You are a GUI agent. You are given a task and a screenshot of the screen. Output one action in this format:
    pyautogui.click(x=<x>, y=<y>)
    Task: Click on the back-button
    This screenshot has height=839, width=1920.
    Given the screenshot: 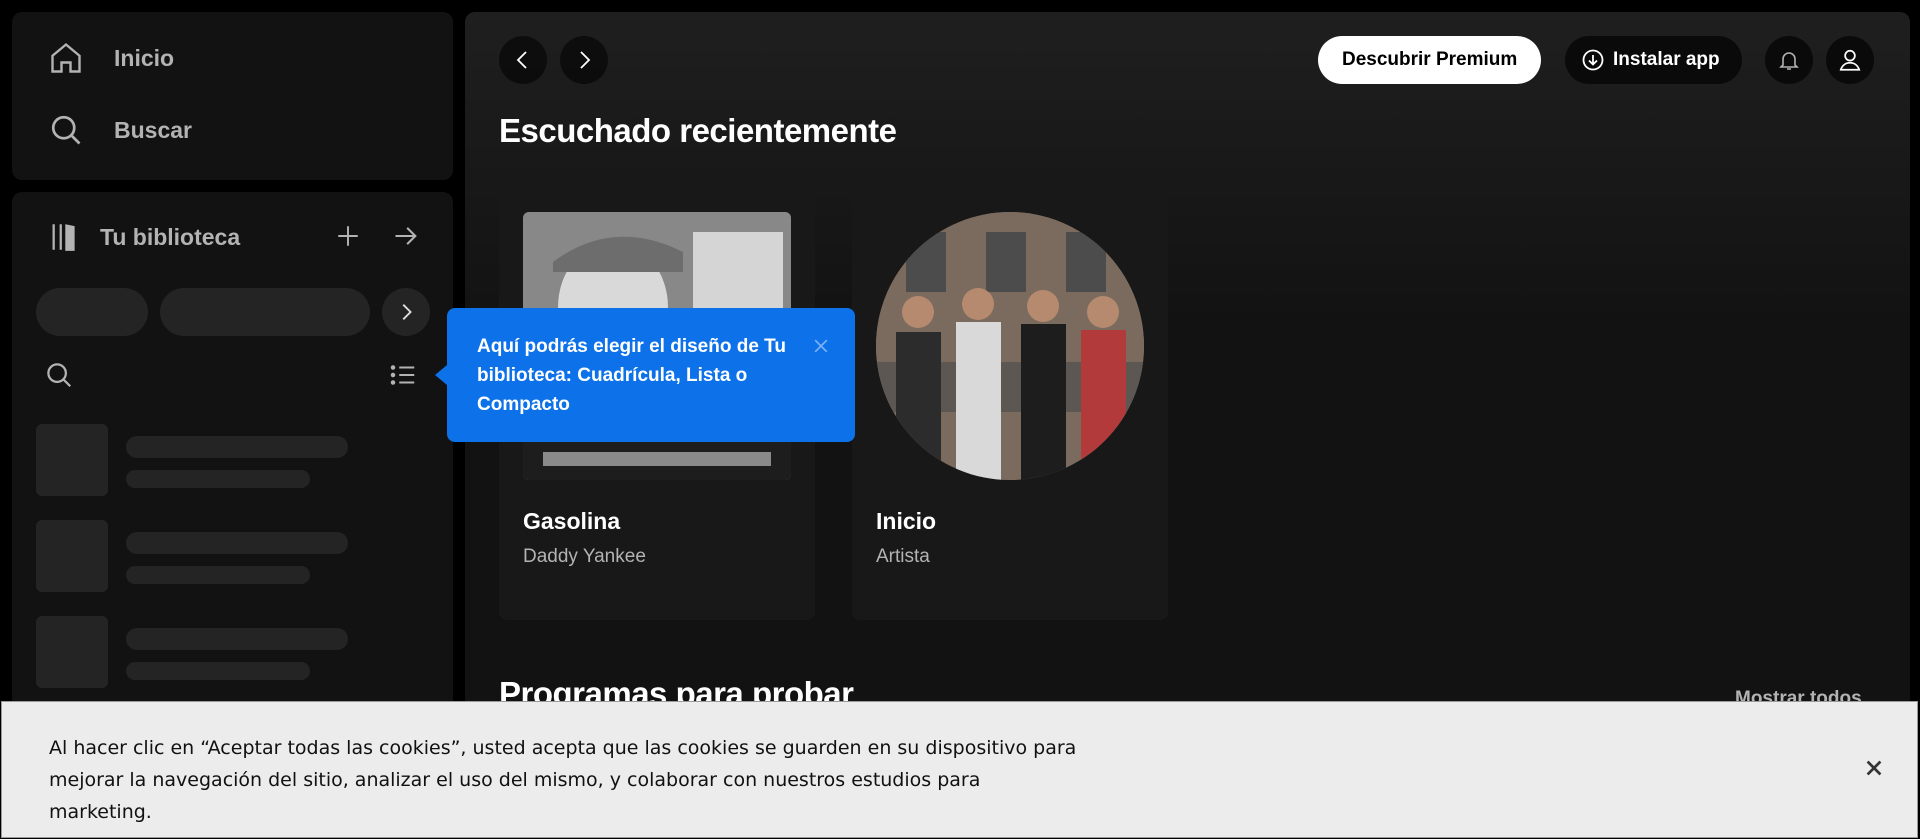 What is the action you would take?
    pyautogui.click(x=523, y=60)
    